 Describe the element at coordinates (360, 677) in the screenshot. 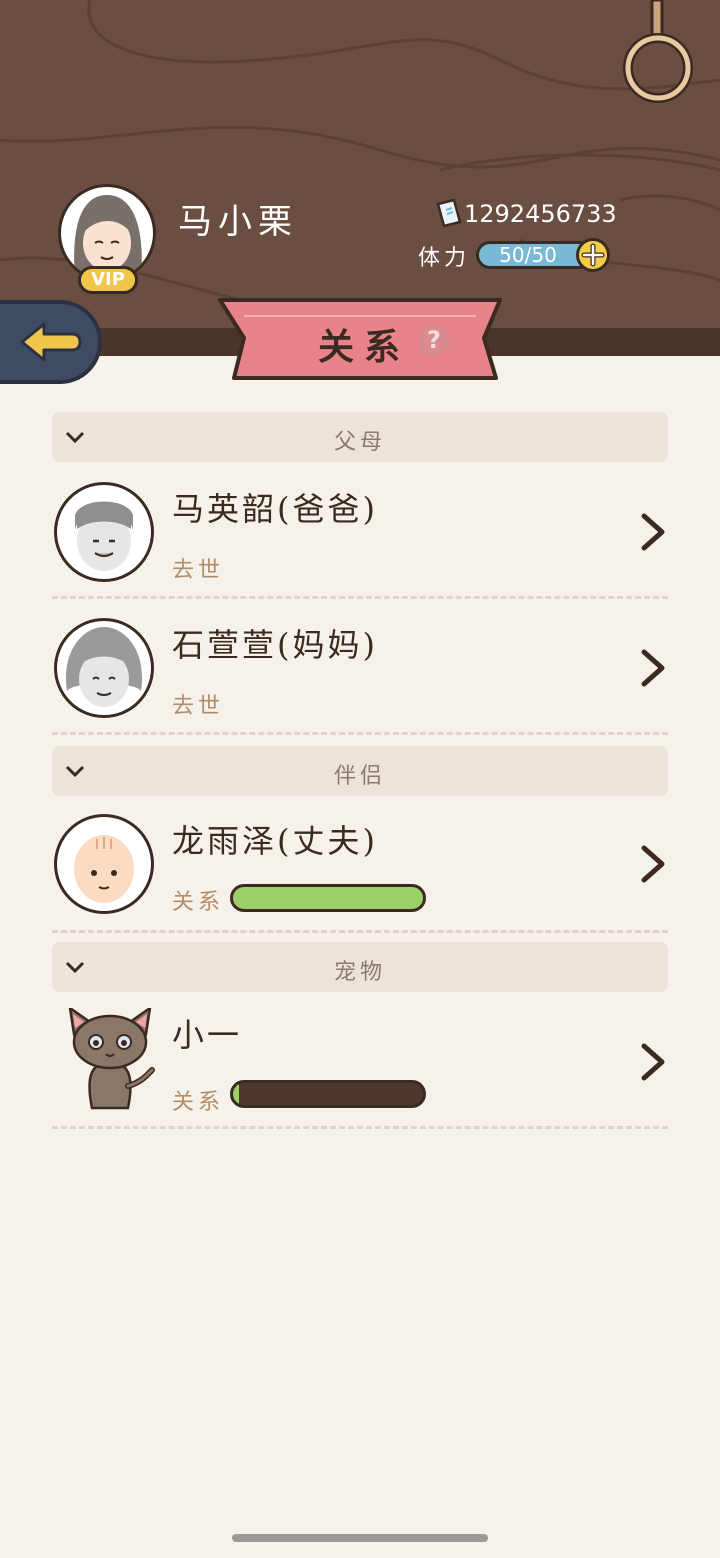

I see `list-item-mother: 石萱萱(妈妈) 去世` at that location.